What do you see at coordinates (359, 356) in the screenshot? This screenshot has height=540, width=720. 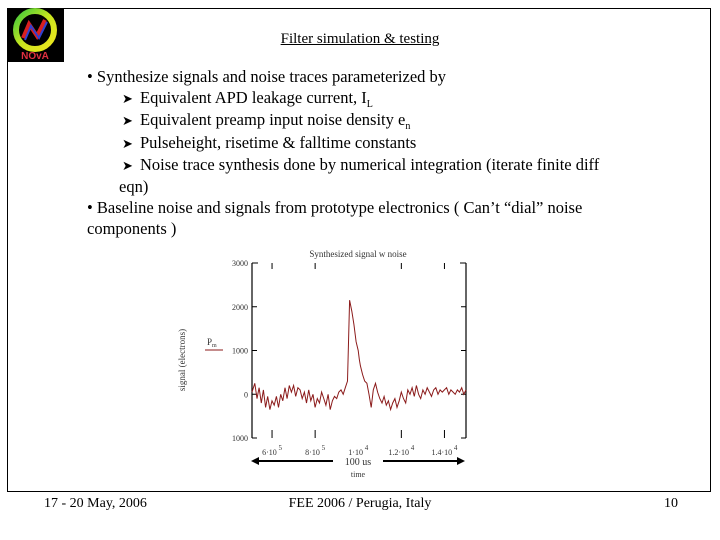 I see `series-line-pm` at bounding box center [359, 356].